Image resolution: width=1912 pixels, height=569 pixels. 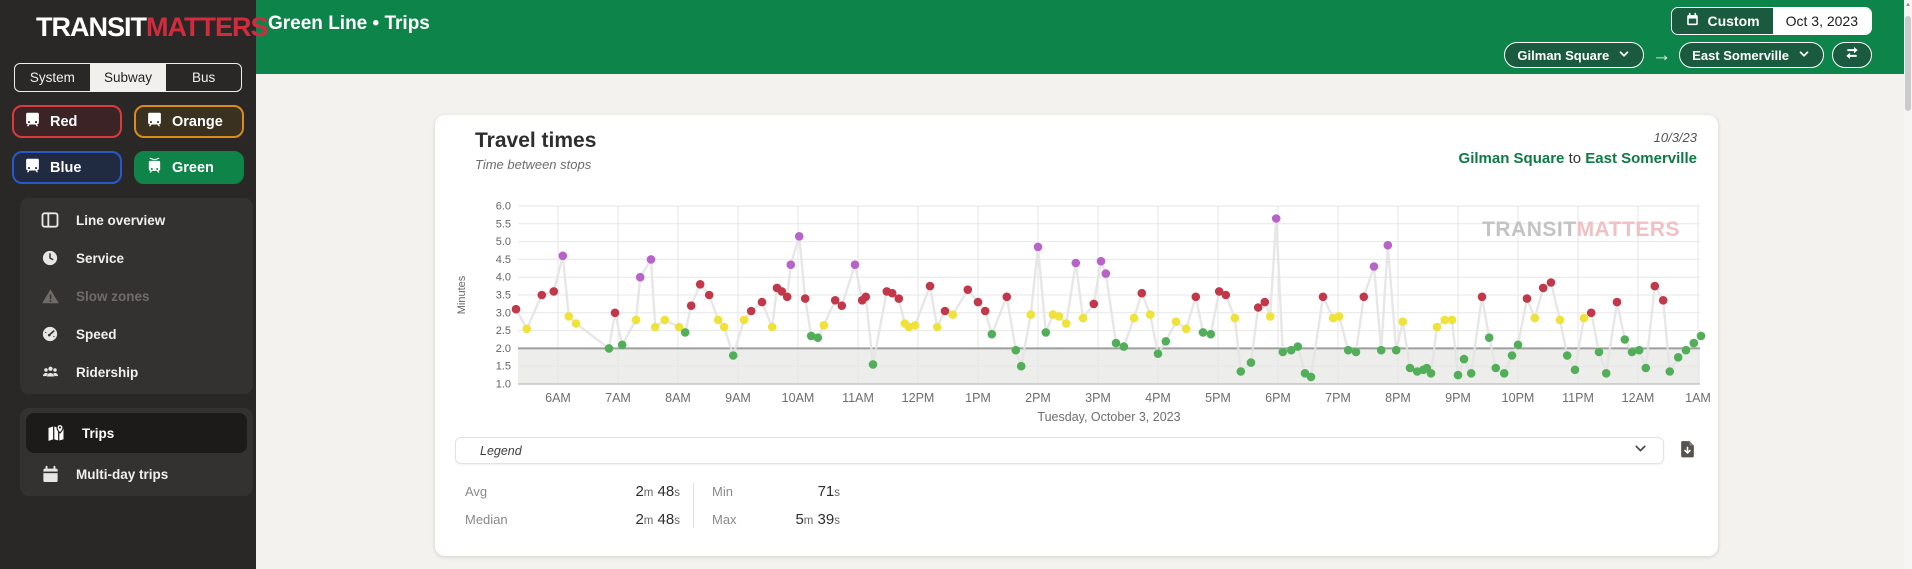 I want to click on legend-toggle: Legend, so click(x=1059, y=450).